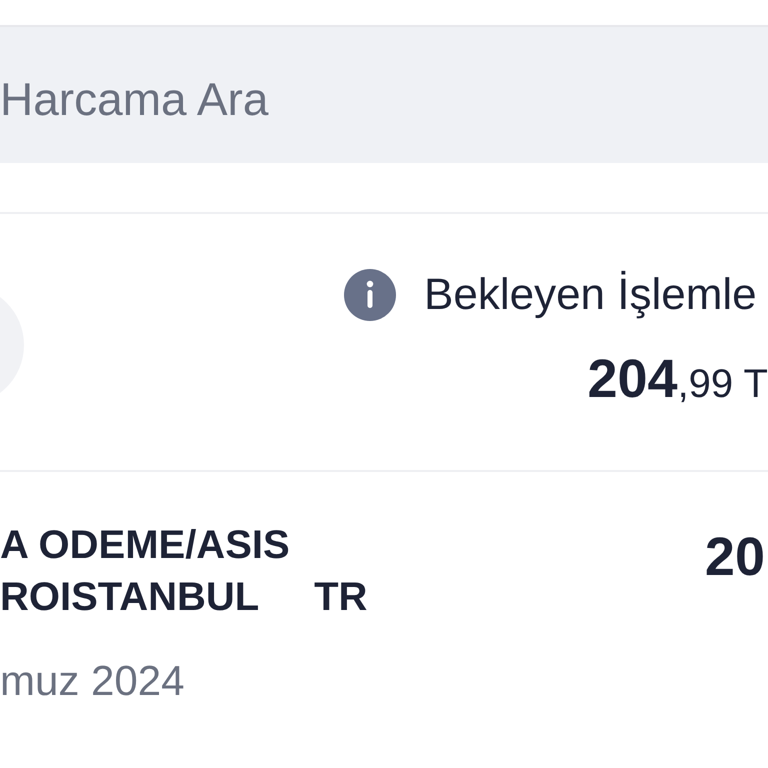  What do you see at coordinates (677, 380) in the screenshot?
I see `pending-amount: 204,99 T` at bounding box center [677, 380].